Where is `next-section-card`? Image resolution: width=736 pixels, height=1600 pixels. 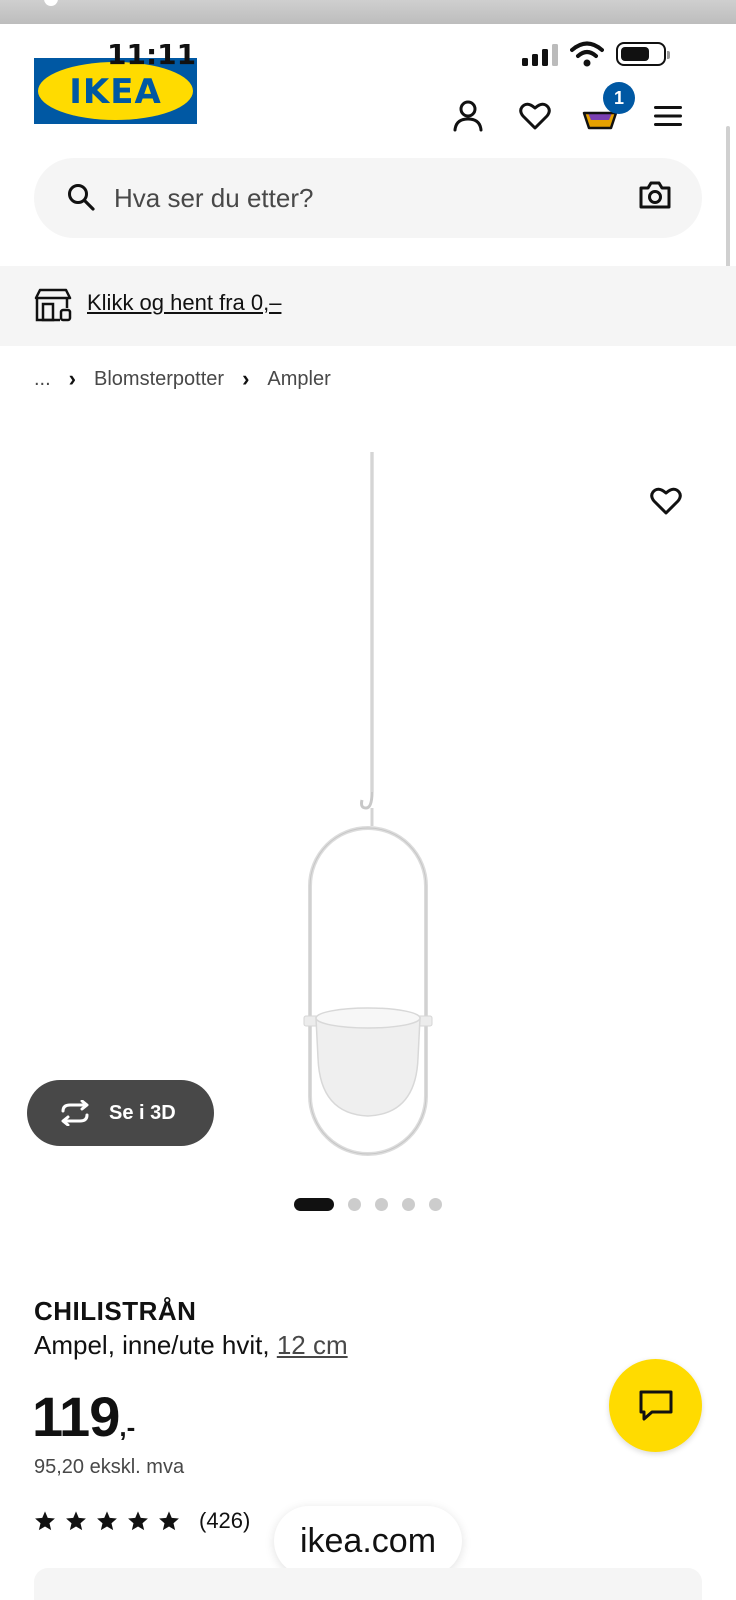
next-section-card is located at coordinates (368, 1584).